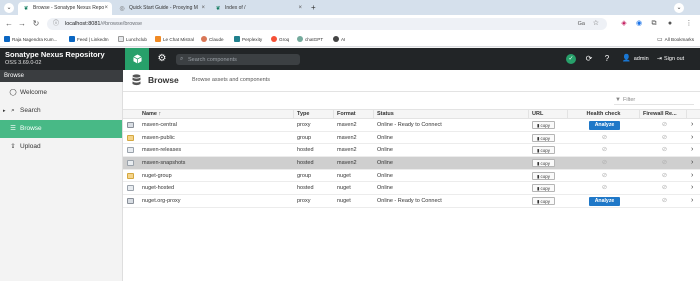 Image resolution: width=700 pixels, height=281 pixels. Describe the element at coordinates (336, 39) in the screenshot. I see `ai-icon` at that location.